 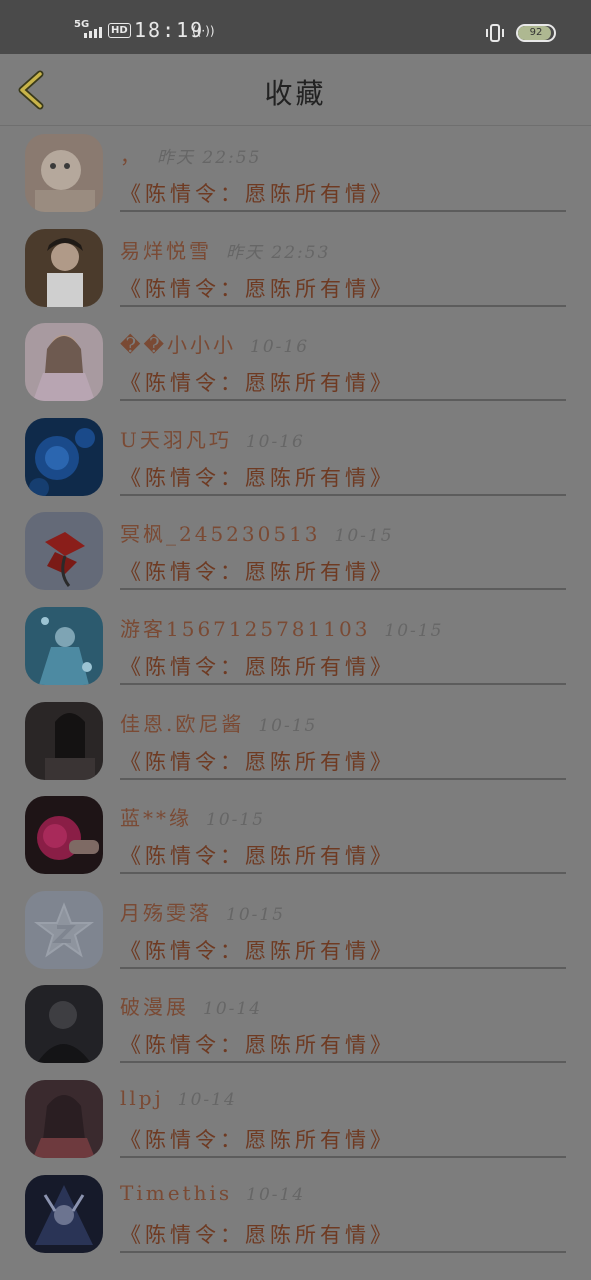 What do you see at coordinates (295, 362) in the screenshot?
I see `list-item: ��小小小 10-16 《陈情令：愿陈所有情》` at bounding box center [295, 362].